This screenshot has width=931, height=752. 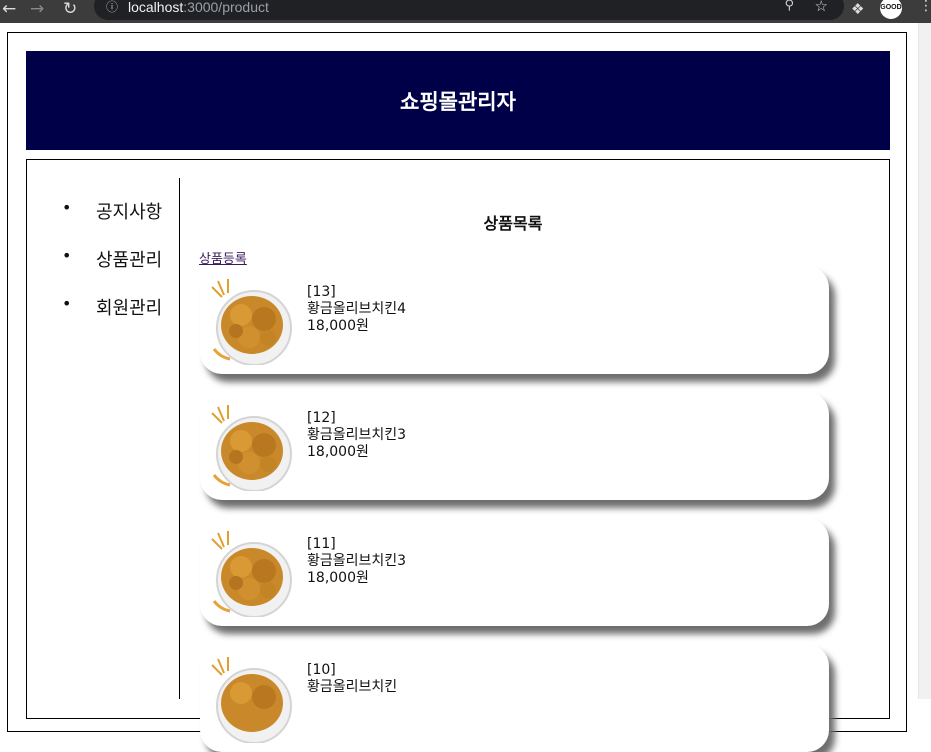 I want to click on product-list-title: 상품목록, so click(x=513, y=223).